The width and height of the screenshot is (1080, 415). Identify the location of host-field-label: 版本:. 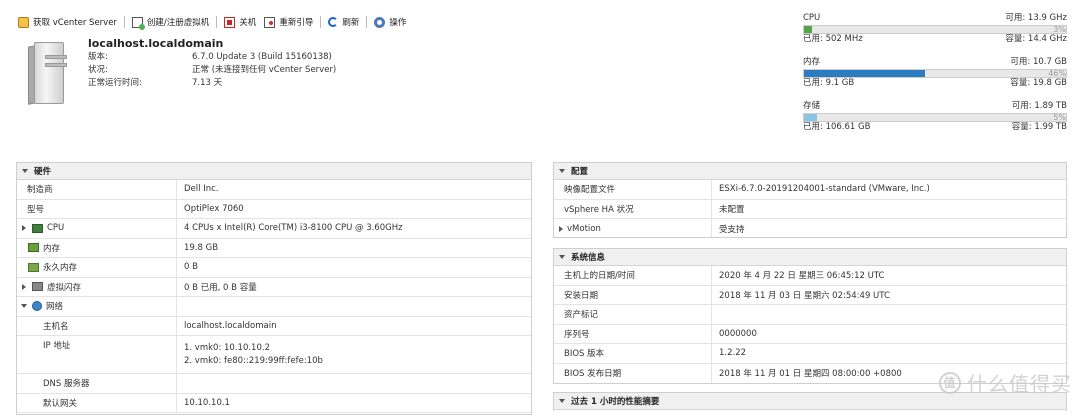
(98, 57).